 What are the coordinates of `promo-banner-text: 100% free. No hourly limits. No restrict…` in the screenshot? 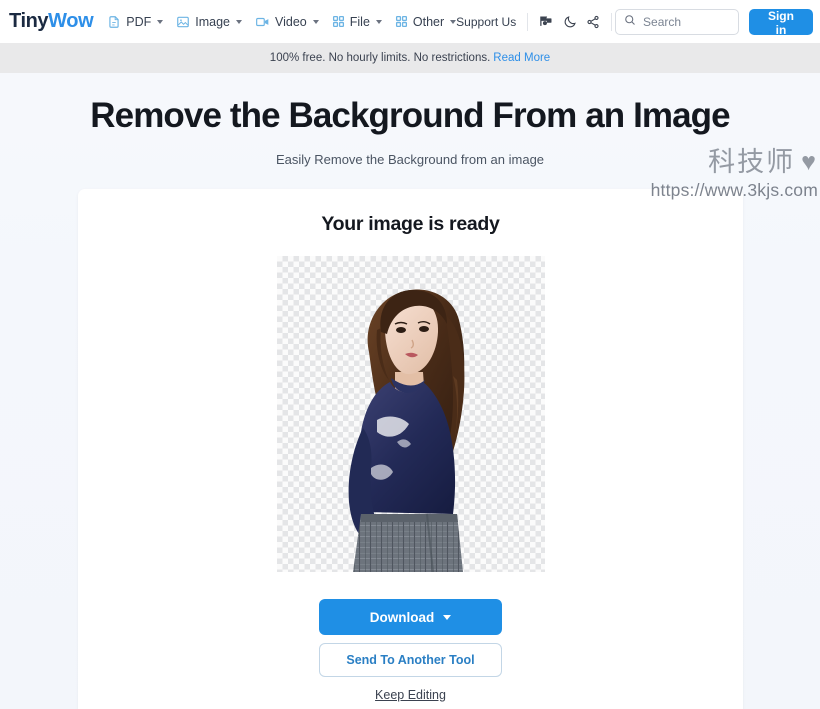 It's located at (380, 58).